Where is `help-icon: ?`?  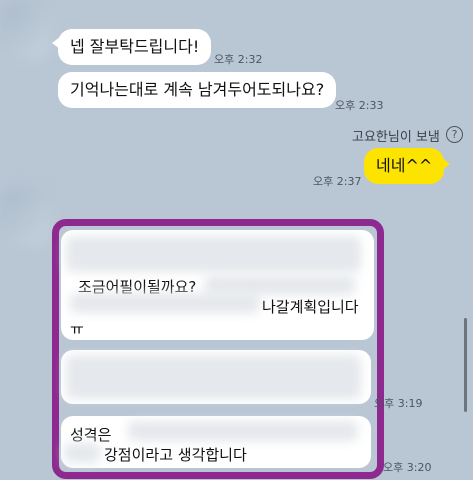 help-icon: ? is located at coordinates (454, 134).